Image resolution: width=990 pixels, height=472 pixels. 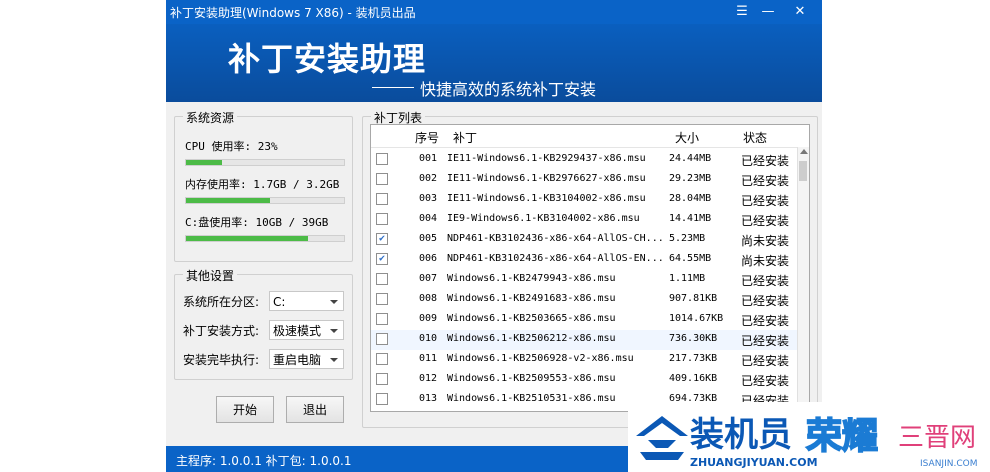 I want to click on cell-seq: 004, so click(x=428, y=218).